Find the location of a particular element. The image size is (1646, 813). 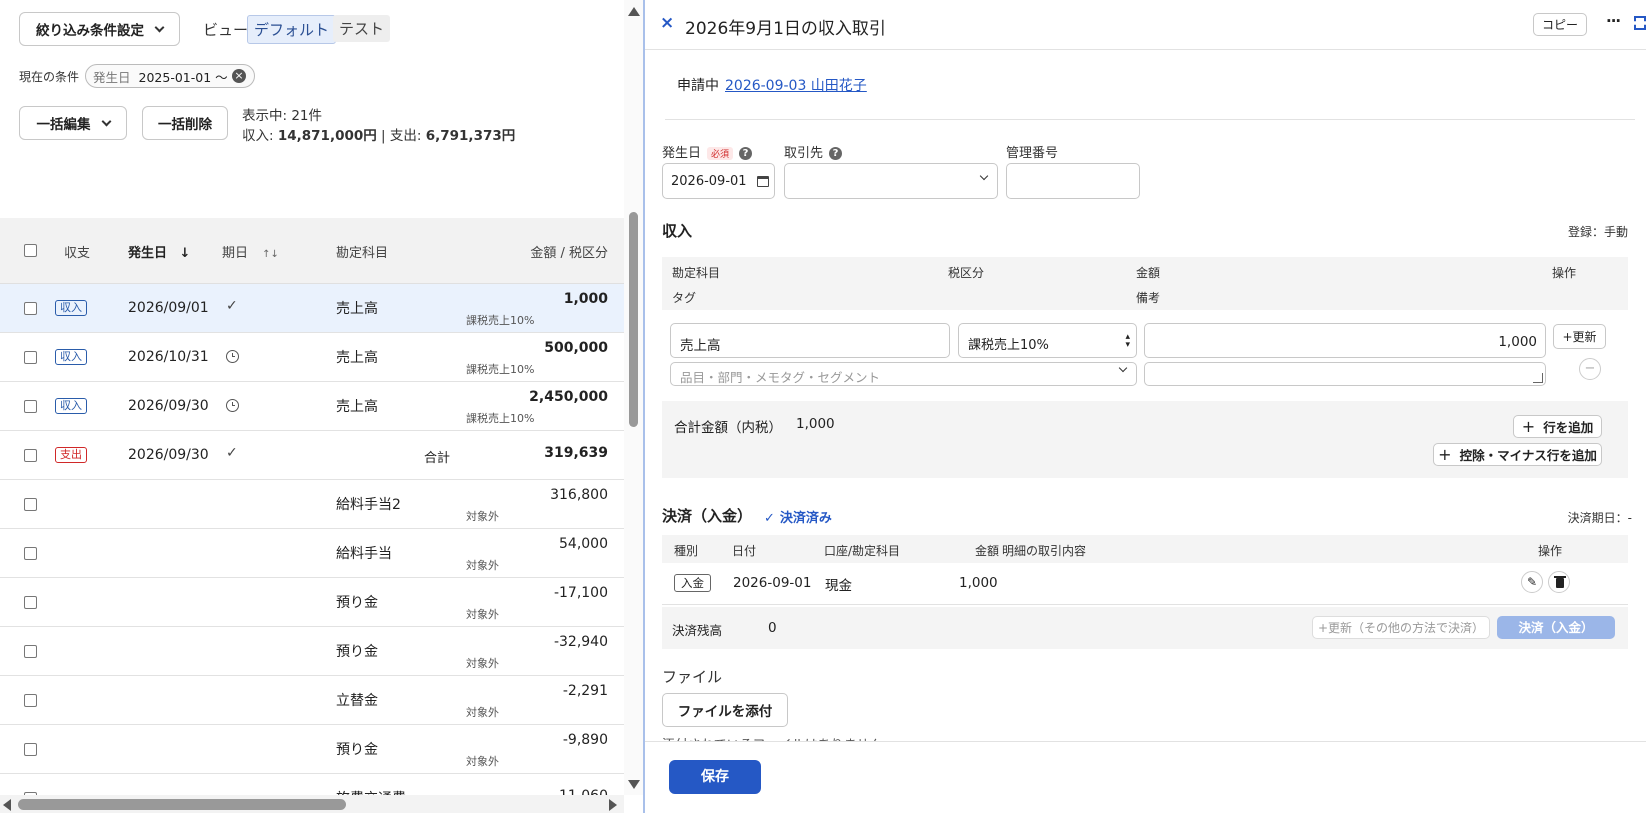

bulk-edit-button: 一括編集 is located at coordinates (73, 123).